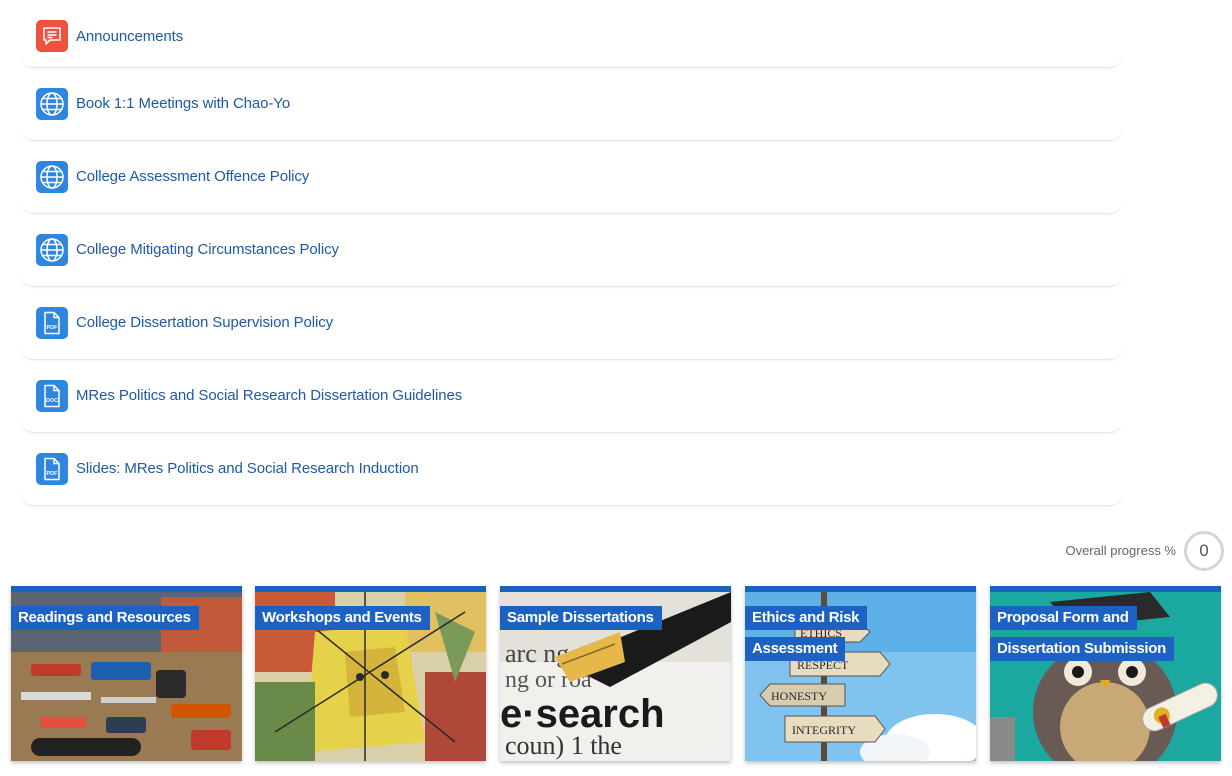 Image resolution: width=1232 pixels, height=776 pixels. Describe the element at coordinates (571, 250) in the screenshot. I see `activity-row-mitigating: College Mitigating Circumstances Policy` at that location.